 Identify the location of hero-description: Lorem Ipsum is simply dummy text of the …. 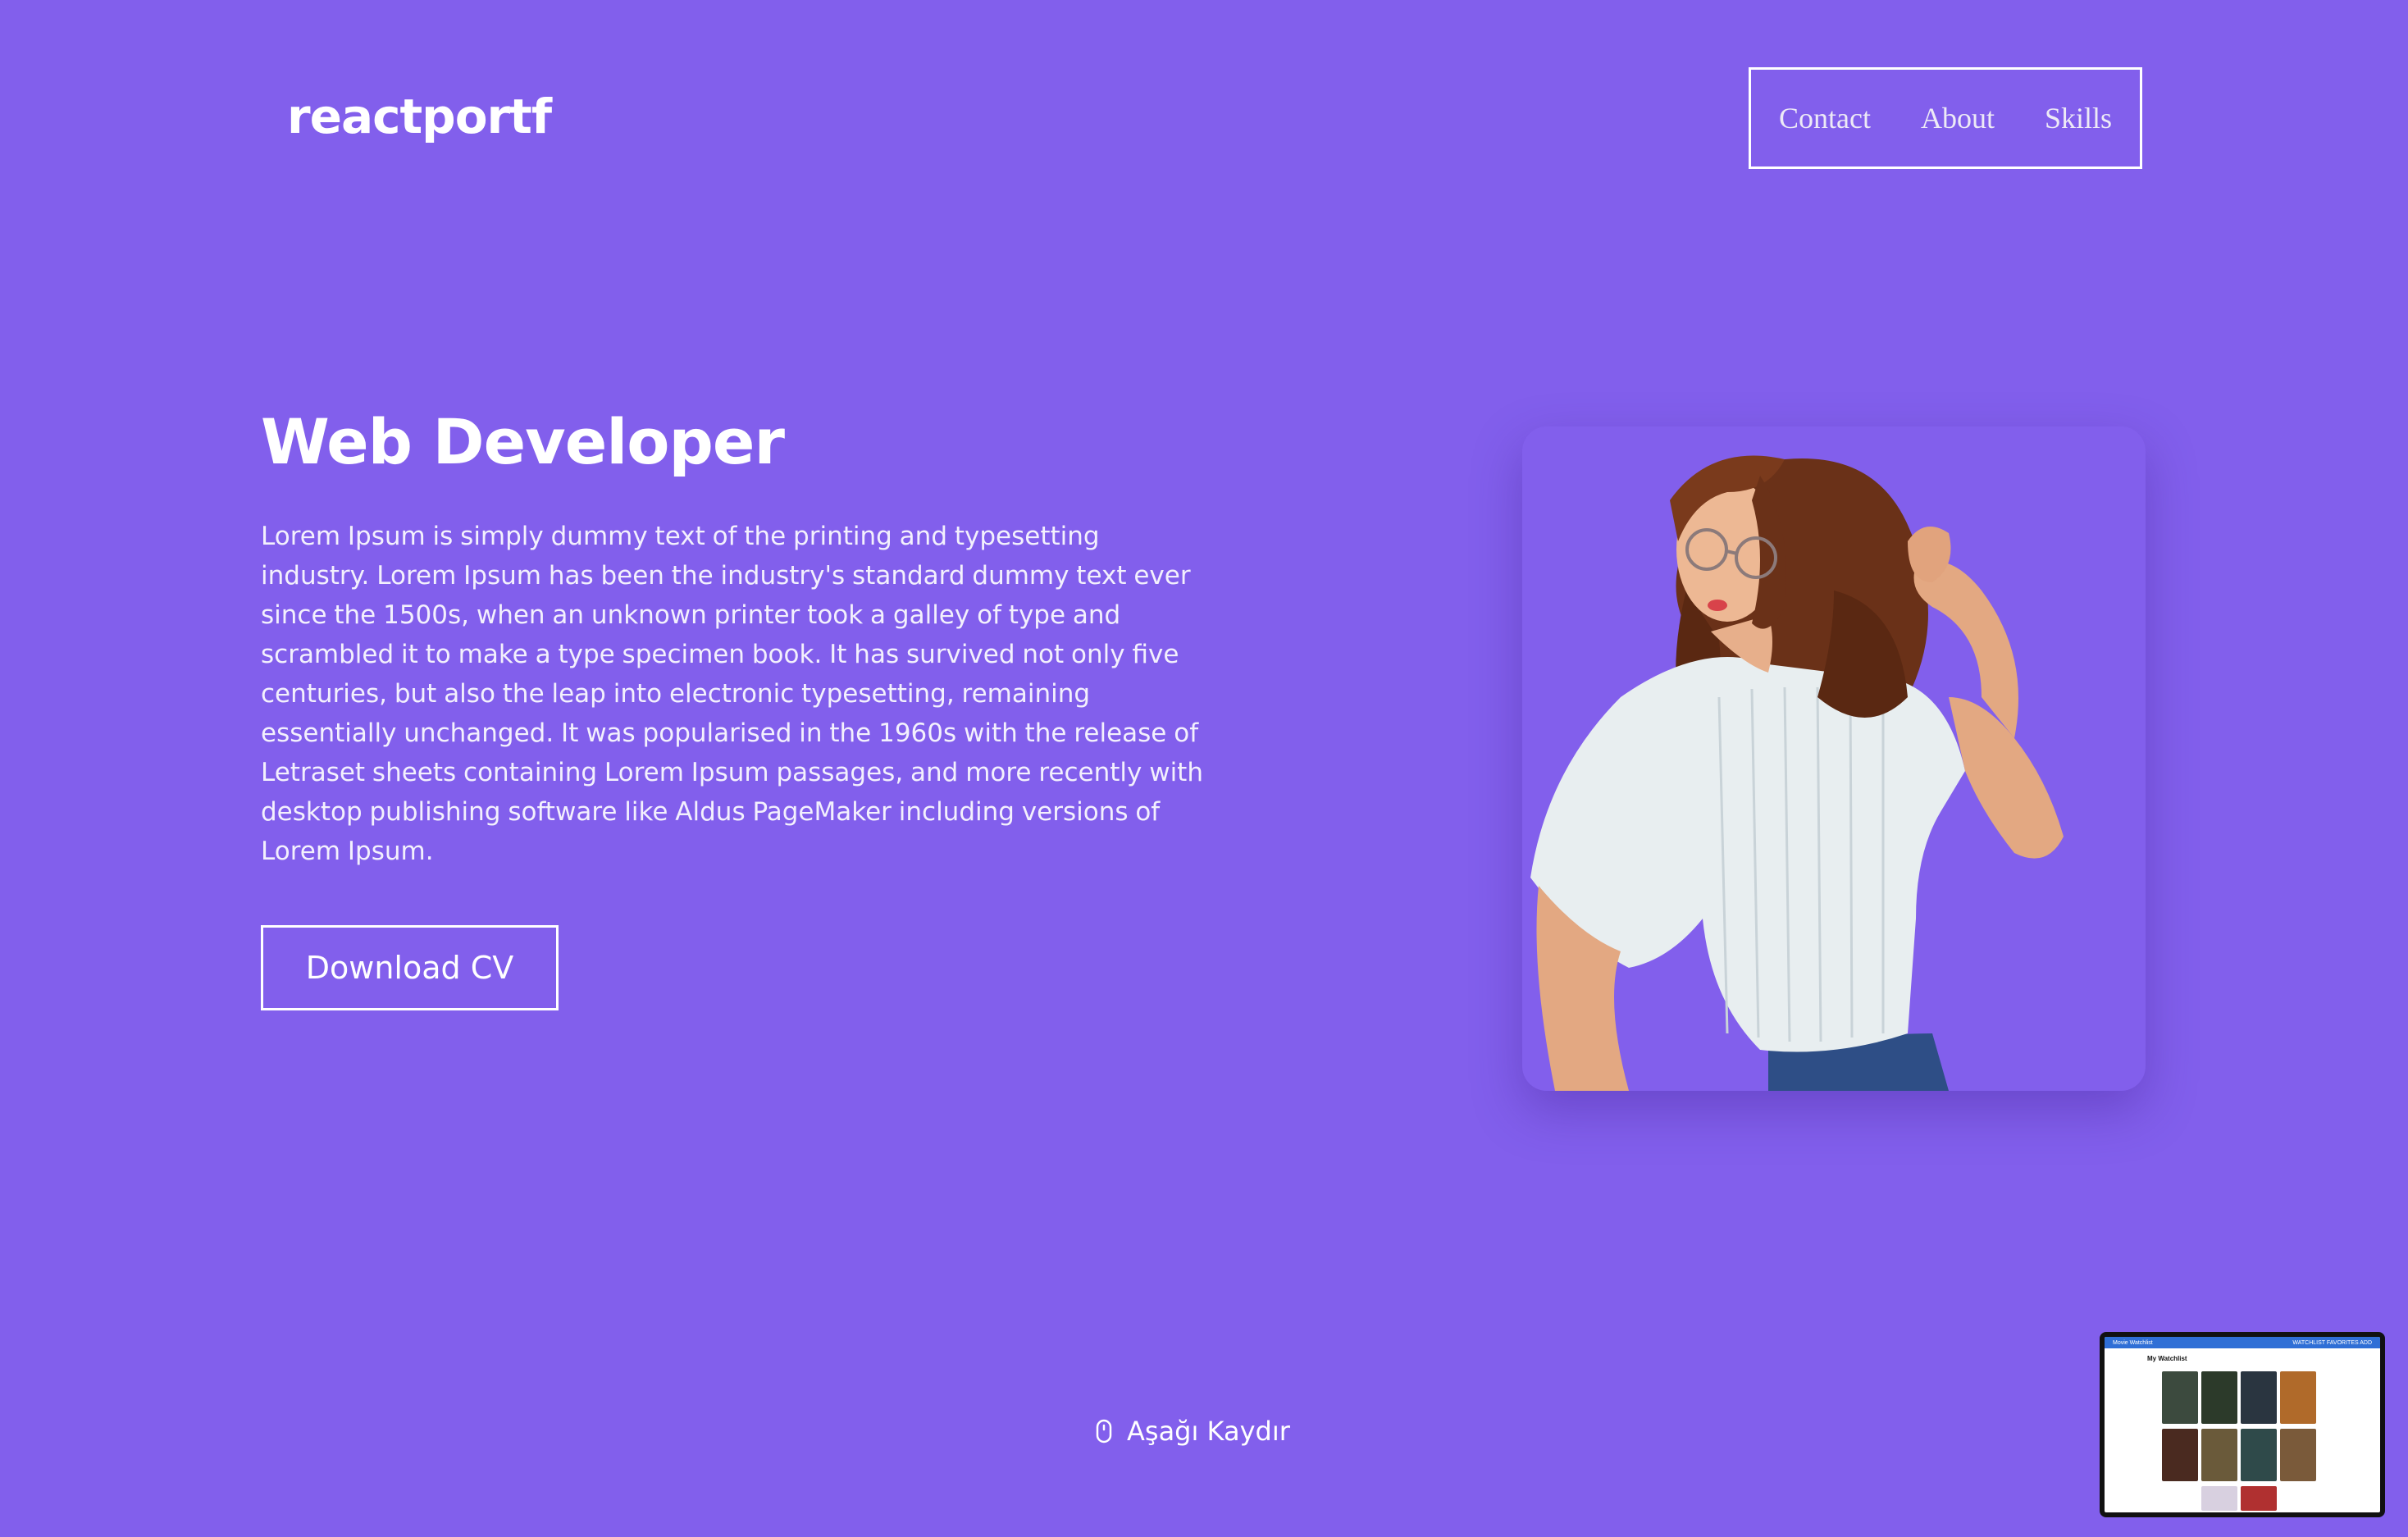
(732, 694).